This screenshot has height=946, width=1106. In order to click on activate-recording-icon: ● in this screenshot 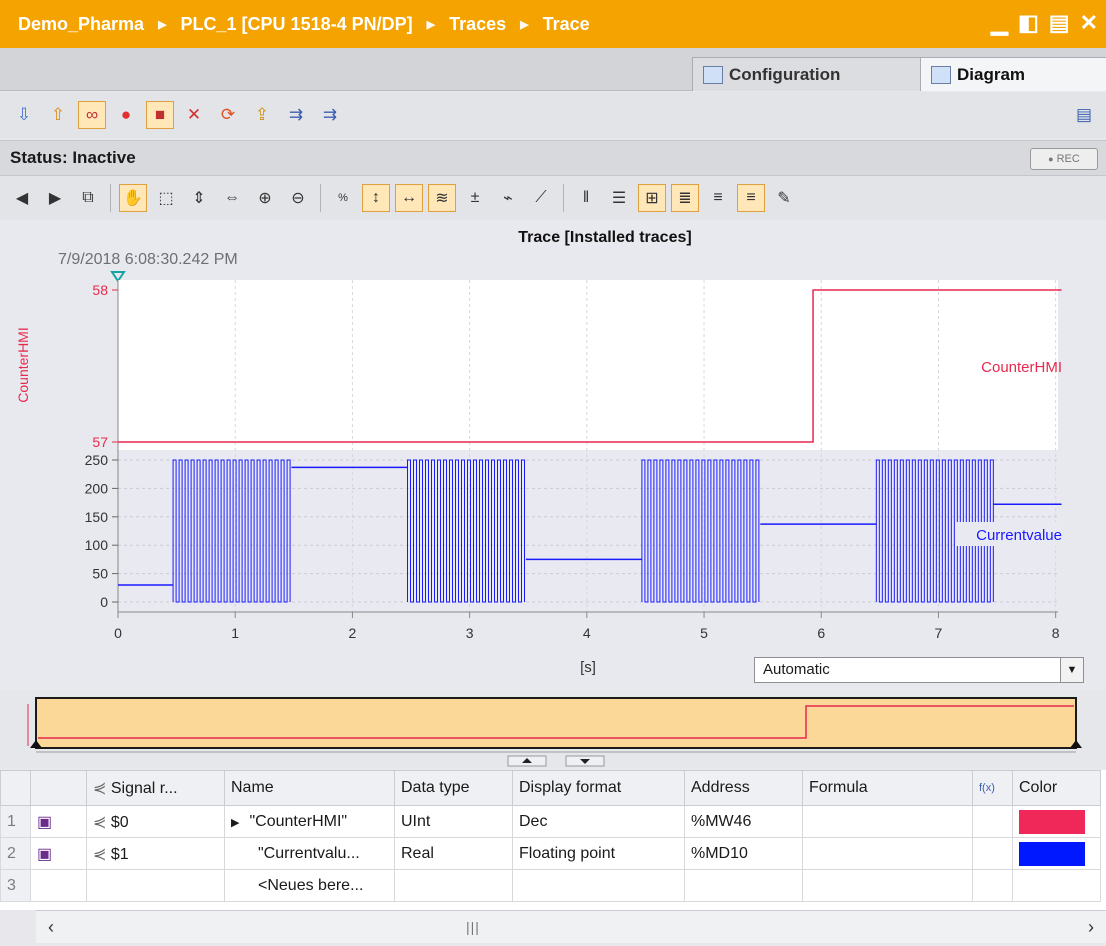, I will do `click(126, 115)`.